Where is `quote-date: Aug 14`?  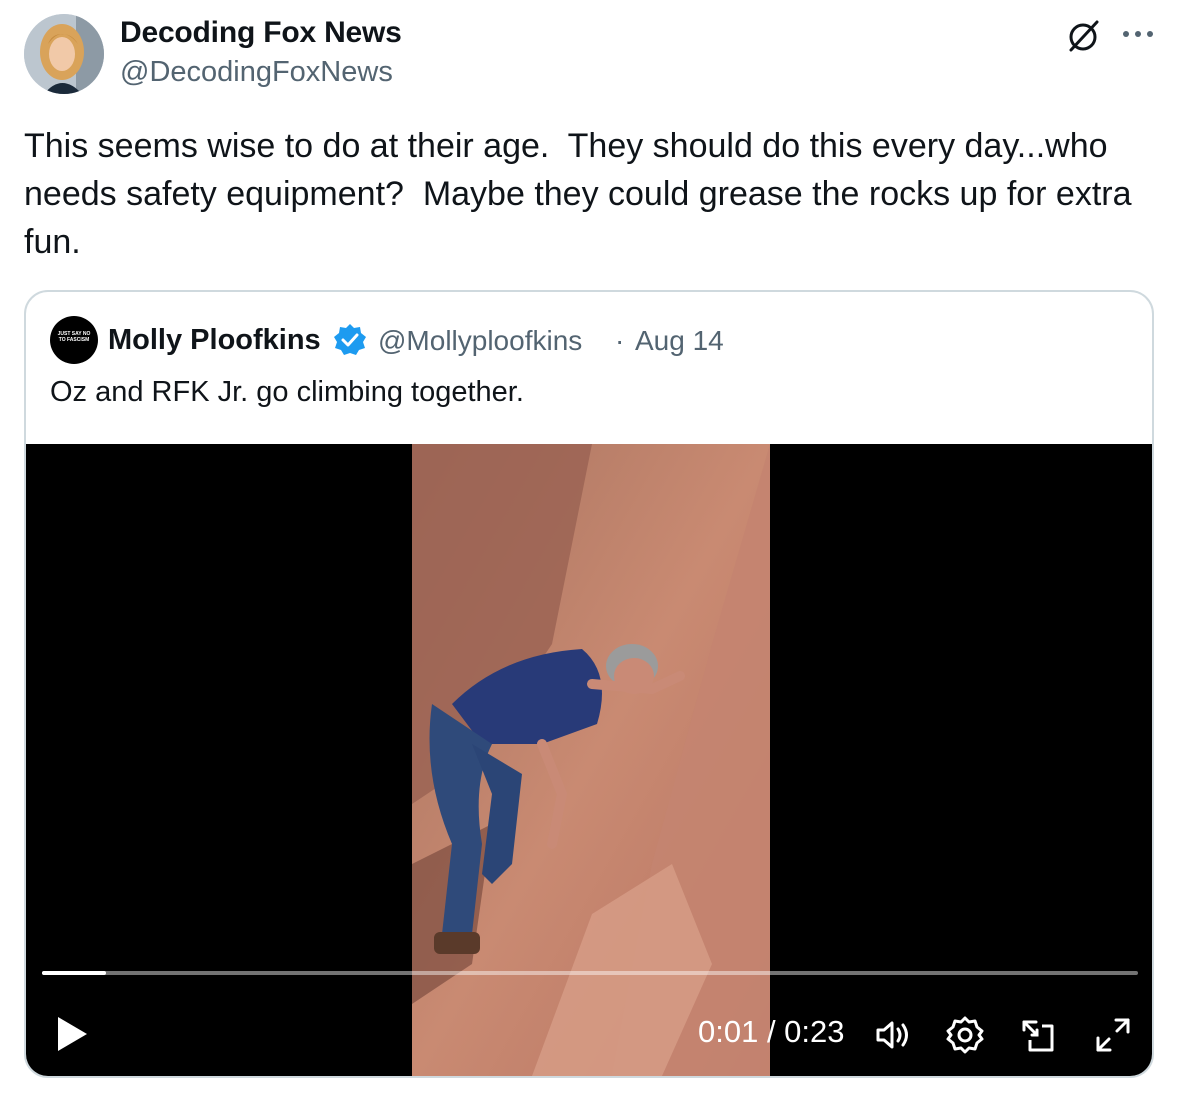
quote-date: Aug 14 is located at coordinates (679, 341).